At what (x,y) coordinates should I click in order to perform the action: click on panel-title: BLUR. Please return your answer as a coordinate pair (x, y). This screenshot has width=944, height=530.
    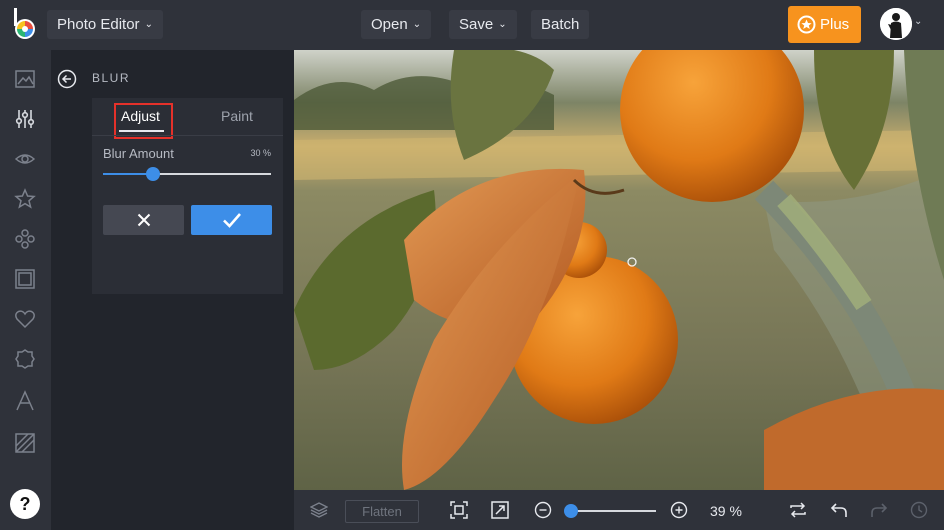
    Looking at the image, I should click on (111, 78).